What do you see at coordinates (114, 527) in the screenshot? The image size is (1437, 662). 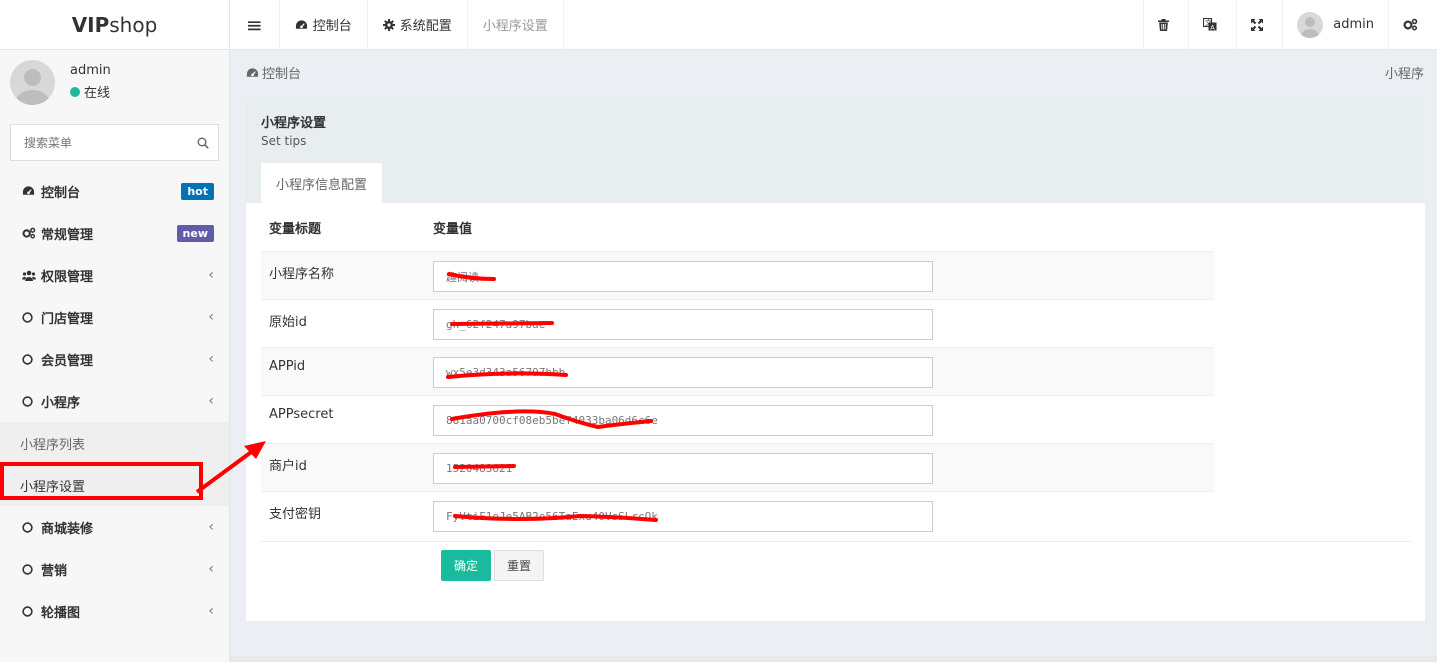 I see `sidebar-item-mall-decoration: 商城装修 ‹` at bounding box center [114, 527].